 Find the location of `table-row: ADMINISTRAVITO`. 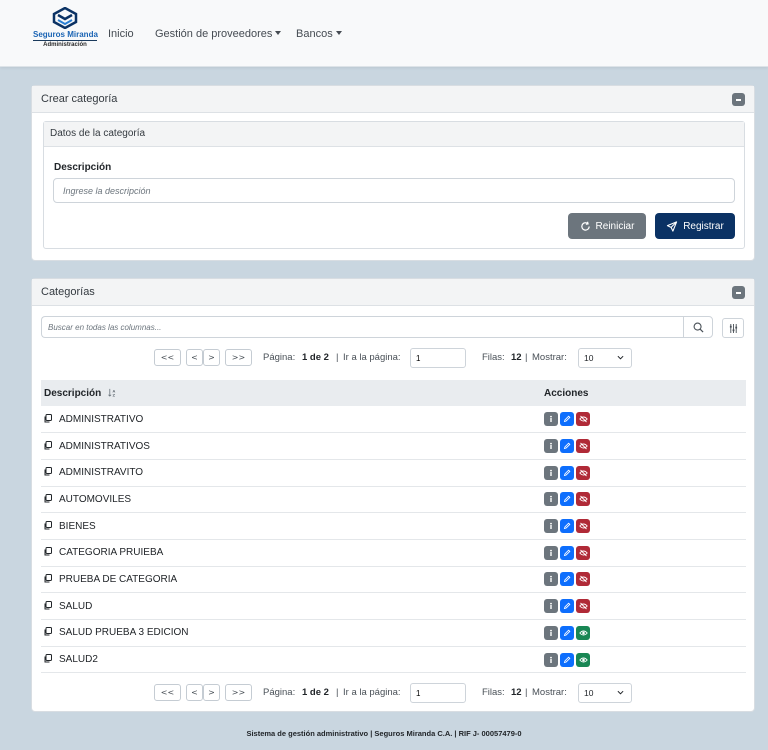

table-row: ADMINISTRAVITO is located at coordinates (393, 473).